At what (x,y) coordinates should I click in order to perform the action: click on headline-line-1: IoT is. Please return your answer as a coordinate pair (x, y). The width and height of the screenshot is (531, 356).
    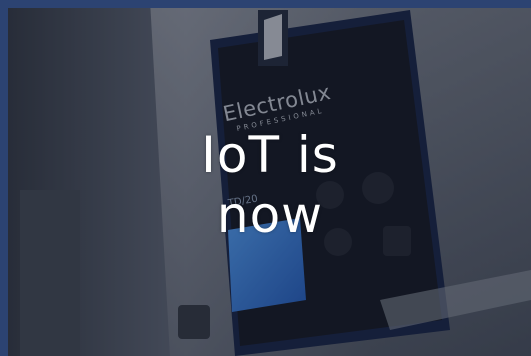
    Looking at the image, I should click on (270, 155).